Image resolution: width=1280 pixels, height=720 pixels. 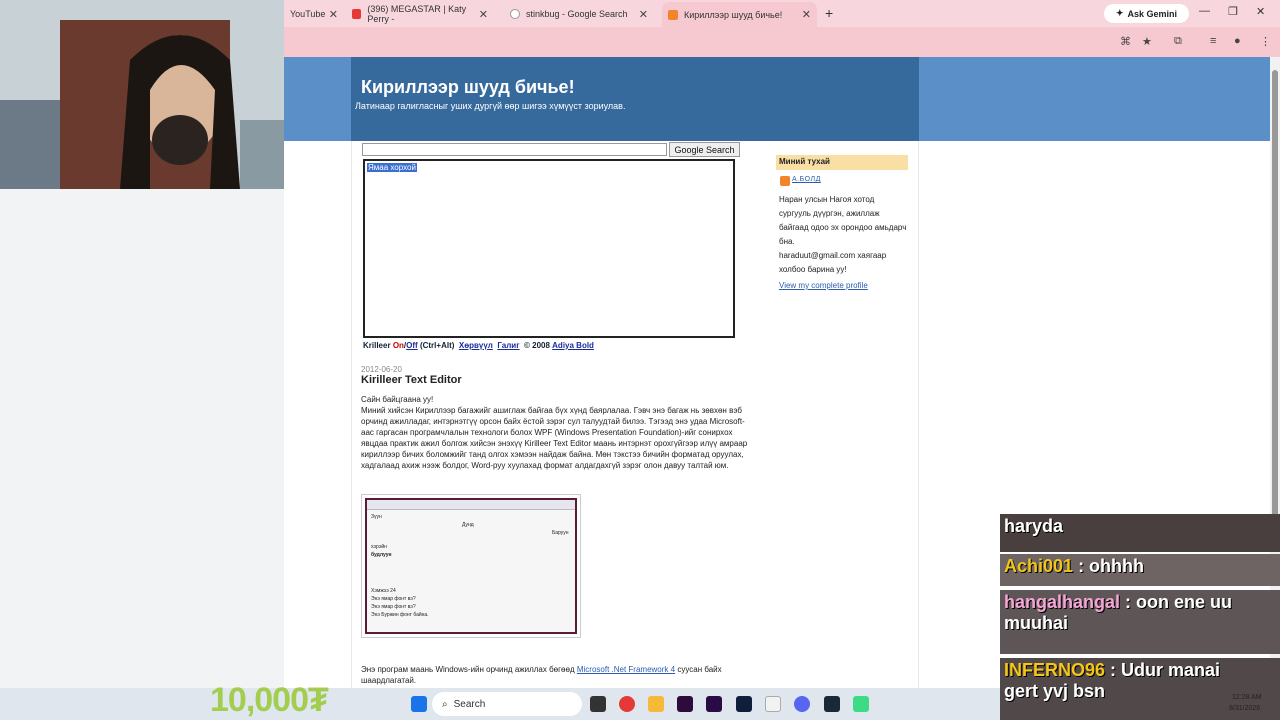 What do you see at coordinates (379, 547) in the screenshot?
I see `thumb-text: хэрэйн` at bounding box center [379, 547].